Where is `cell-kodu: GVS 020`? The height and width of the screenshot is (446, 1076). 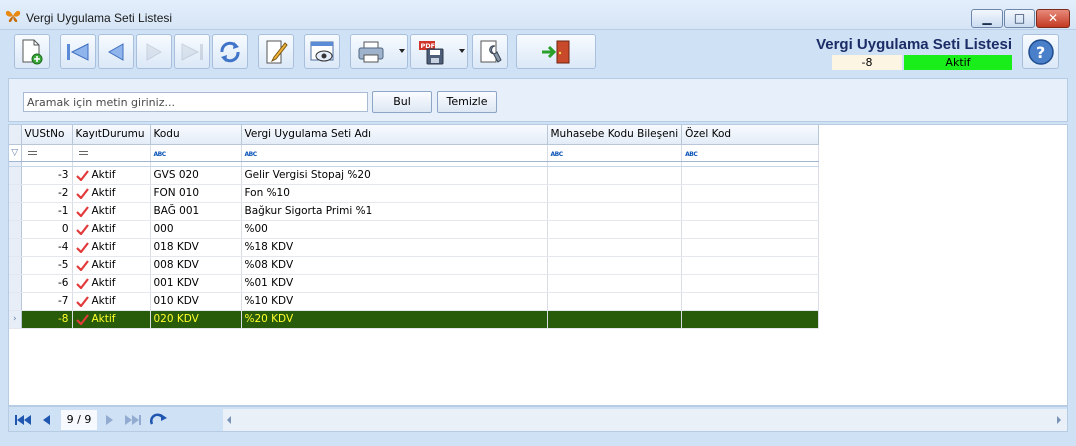 cell-kodu: GVS 020 is located at coordinates (196, 175).